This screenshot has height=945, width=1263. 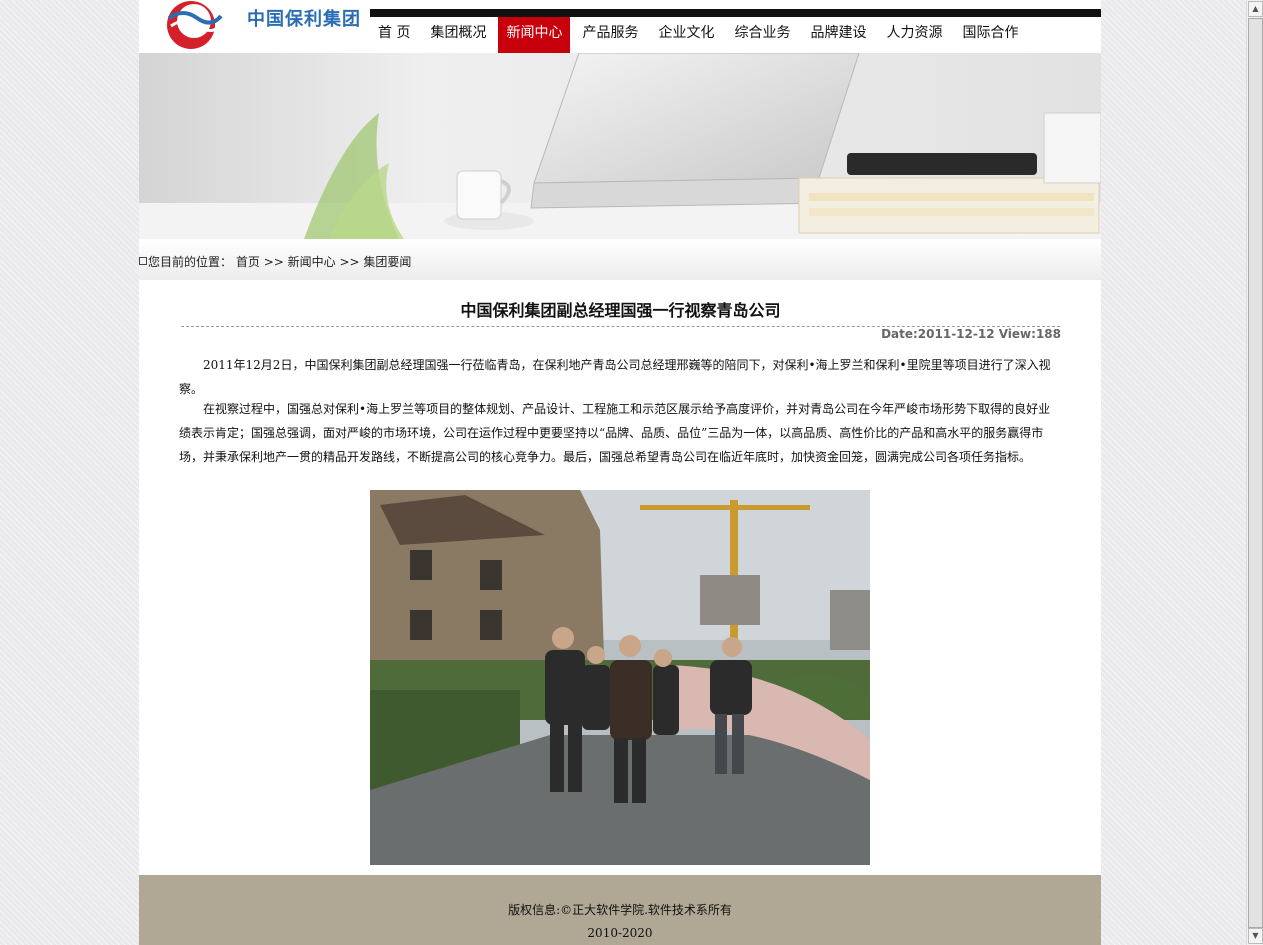 I want to click on nav-item-home: 首 页, so click(x=394, y=35).